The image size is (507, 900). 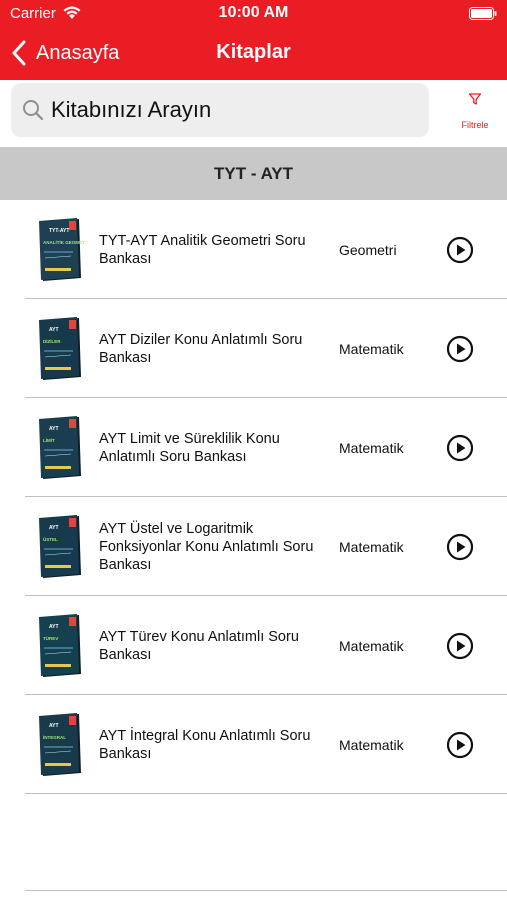 I want to click on navigation-bar: Anasayfa Kitaplar, so click(x=253, y=54).